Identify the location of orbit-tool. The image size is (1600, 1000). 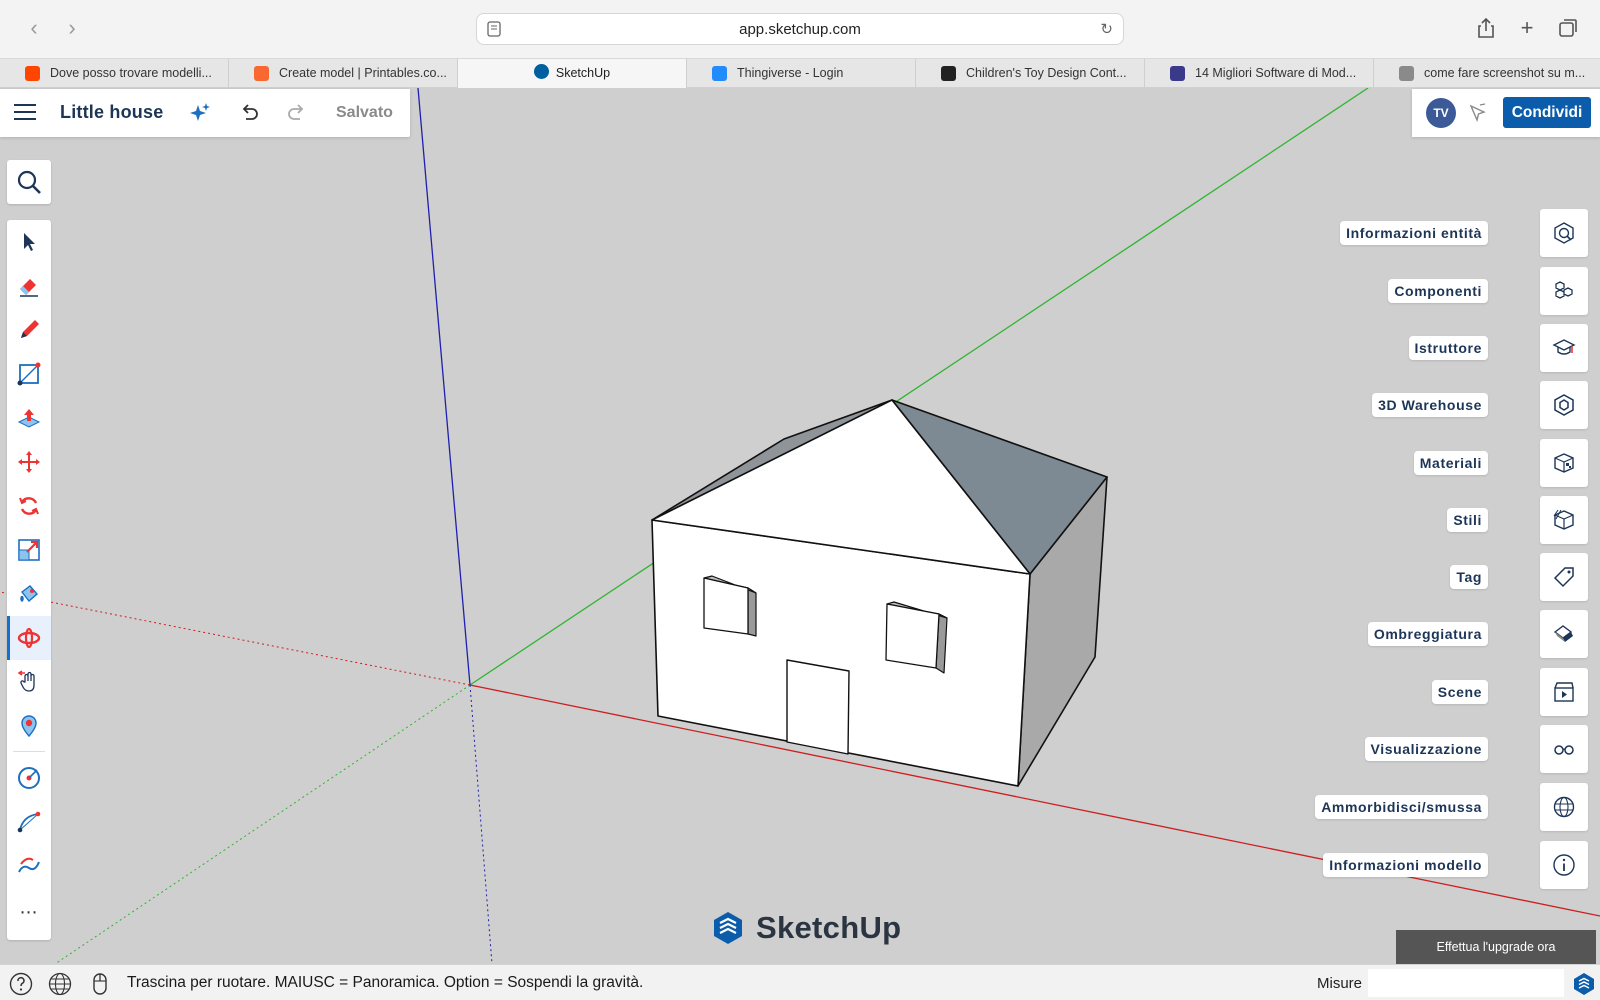
(29, 638).